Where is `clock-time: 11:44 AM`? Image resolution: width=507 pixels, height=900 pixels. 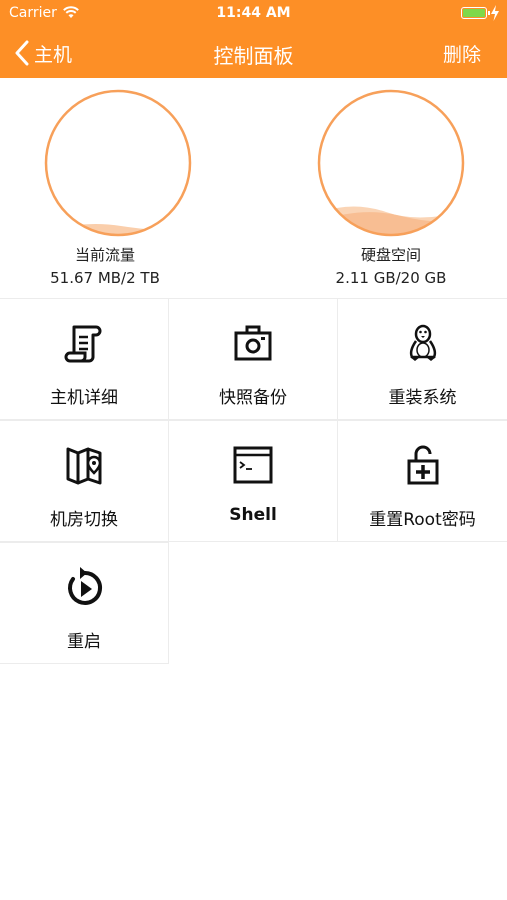 clock-time: 11:44 AM is located at coordinates (253, 13).